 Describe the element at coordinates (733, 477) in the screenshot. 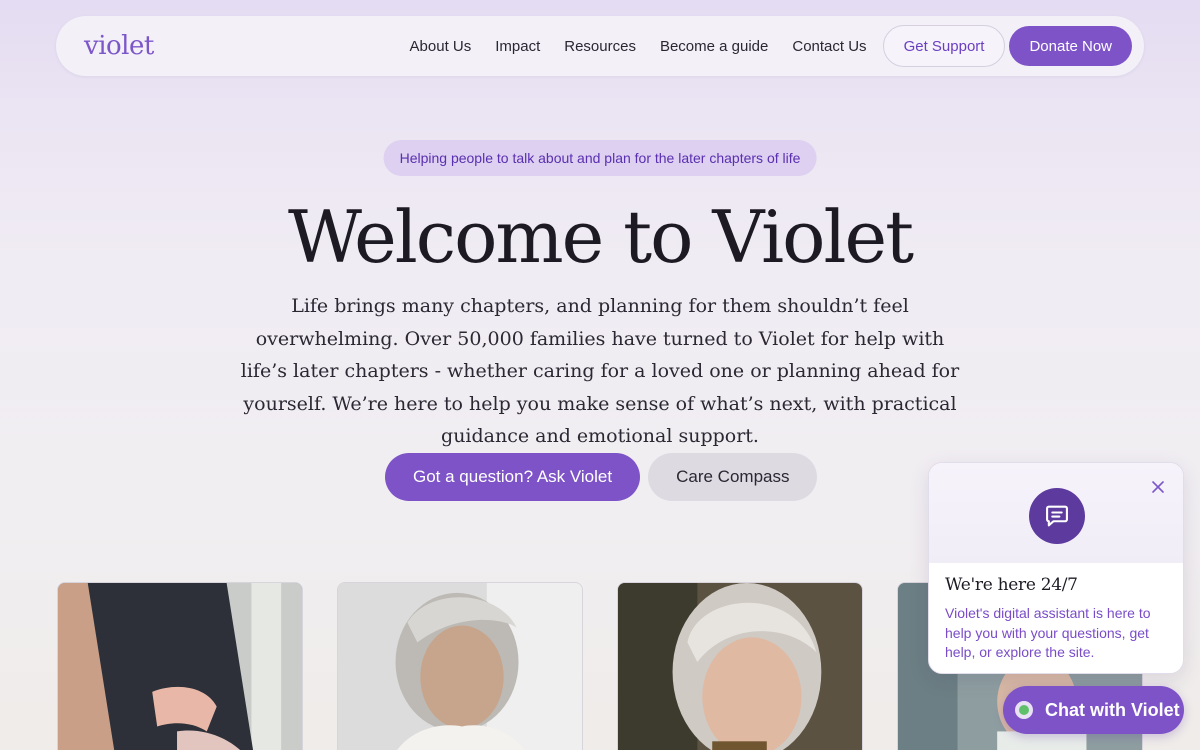

I see `care-compass-button: Care Compass` at that location.